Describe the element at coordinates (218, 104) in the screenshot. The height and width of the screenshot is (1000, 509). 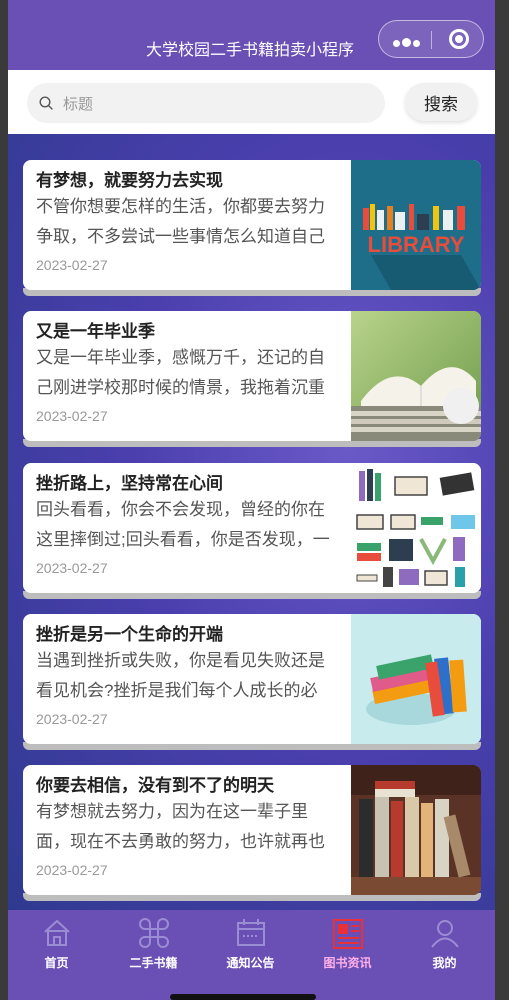
I see `search-input` at that location.